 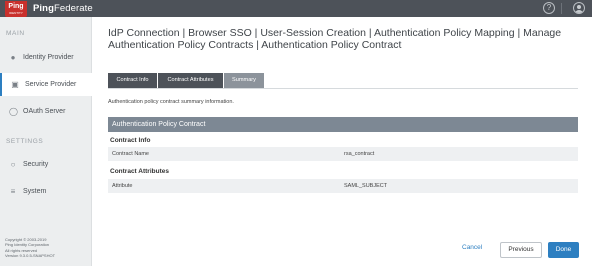 What do you see at coordinates (30, 255) in the screenshot?
I see `version-line: Version 9.3.0.5-SNAPSHOT` at bounding box center [30, 255].